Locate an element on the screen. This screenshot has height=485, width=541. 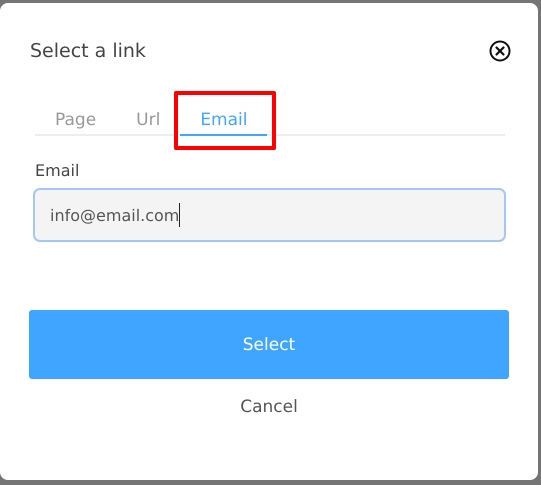
tab: Page is located at coordinates (75, 121).